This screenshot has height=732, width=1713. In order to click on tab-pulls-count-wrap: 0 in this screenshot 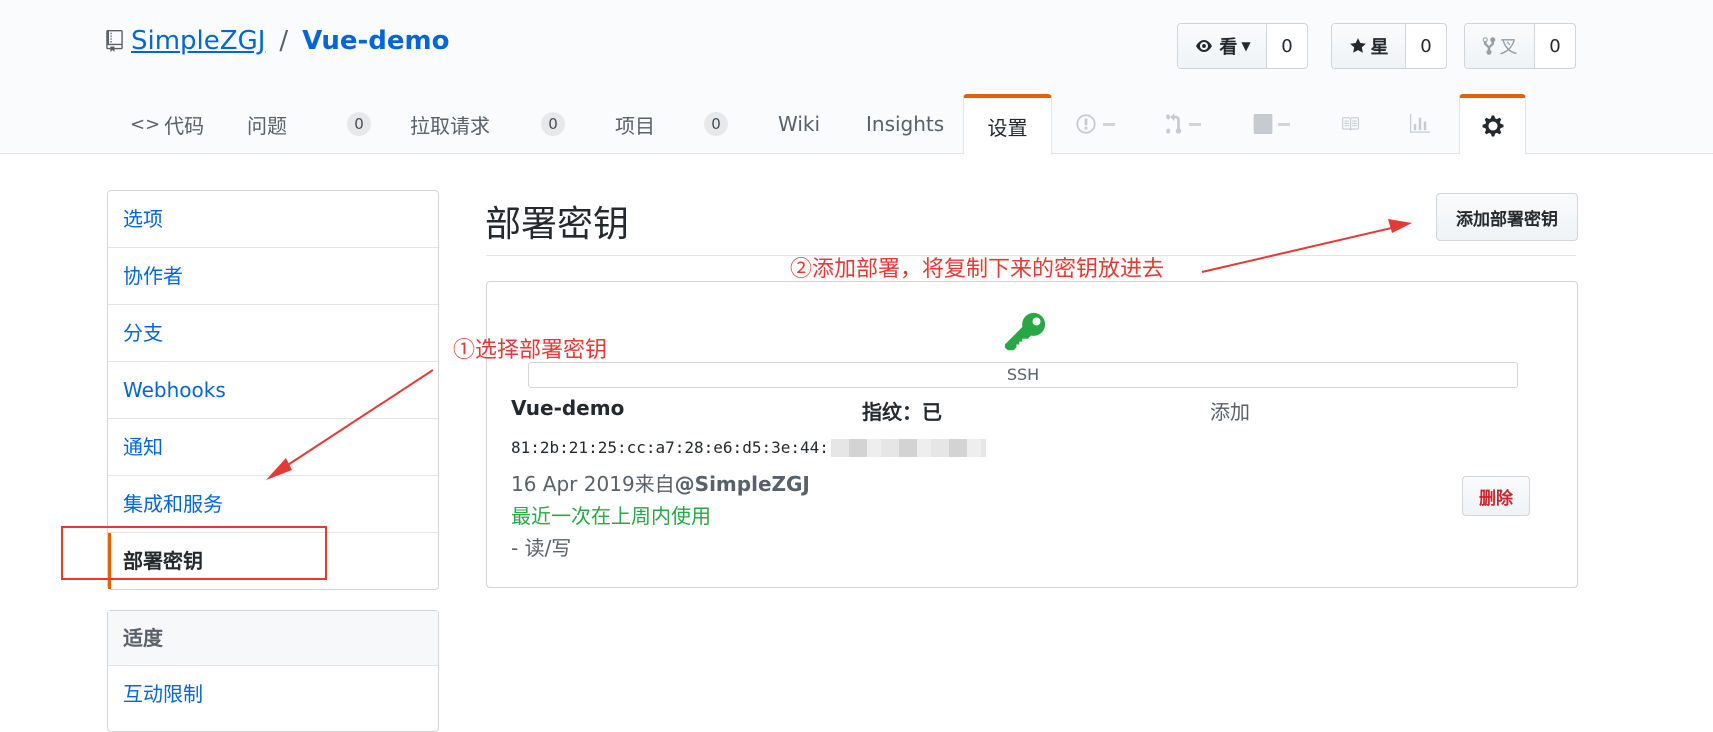, I will do `click(548, 124)`.